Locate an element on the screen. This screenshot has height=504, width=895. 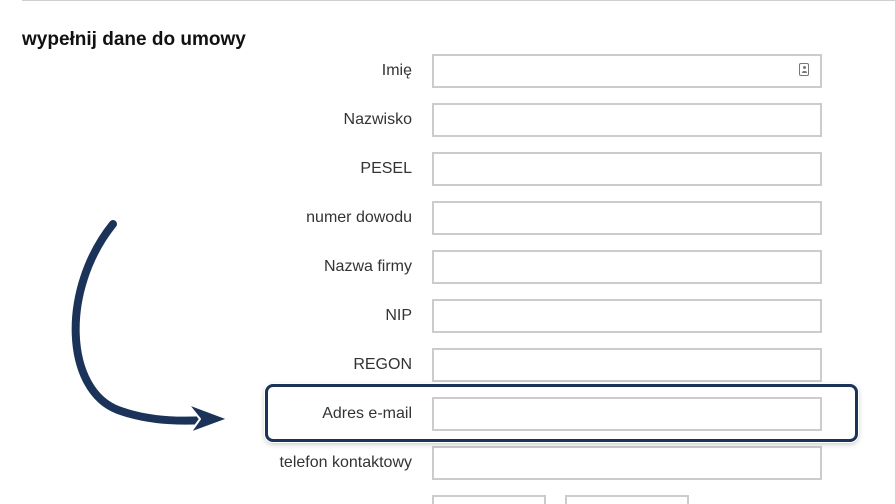
form-heading: wypełnij dane do umowy is located at coordinates (134, 39).